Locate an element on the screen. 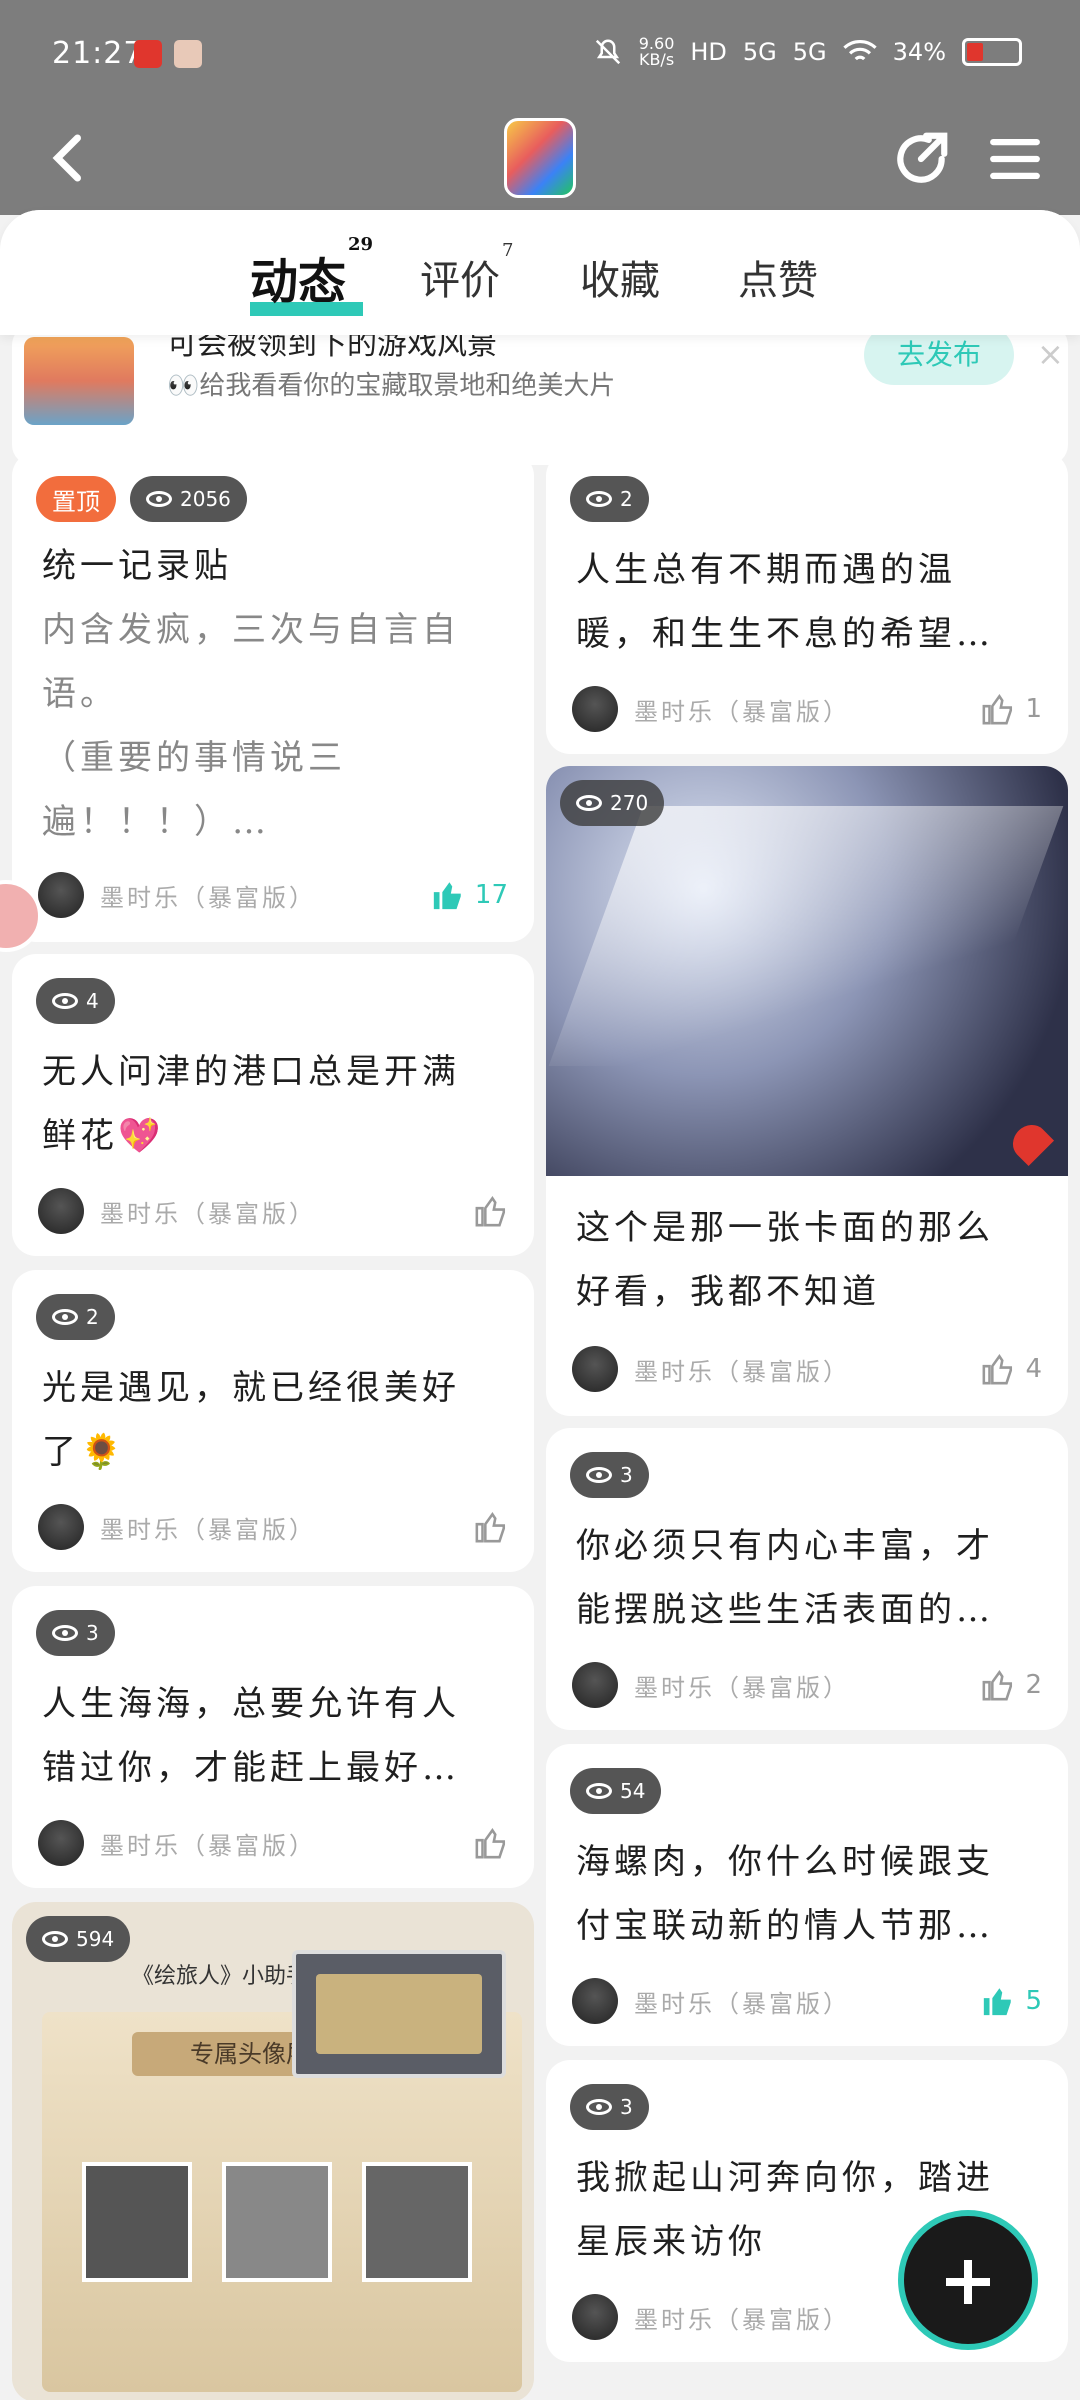 This screenshot has width=1080, height=2400. floating-preview-image is located at coordinates (399, 2014).